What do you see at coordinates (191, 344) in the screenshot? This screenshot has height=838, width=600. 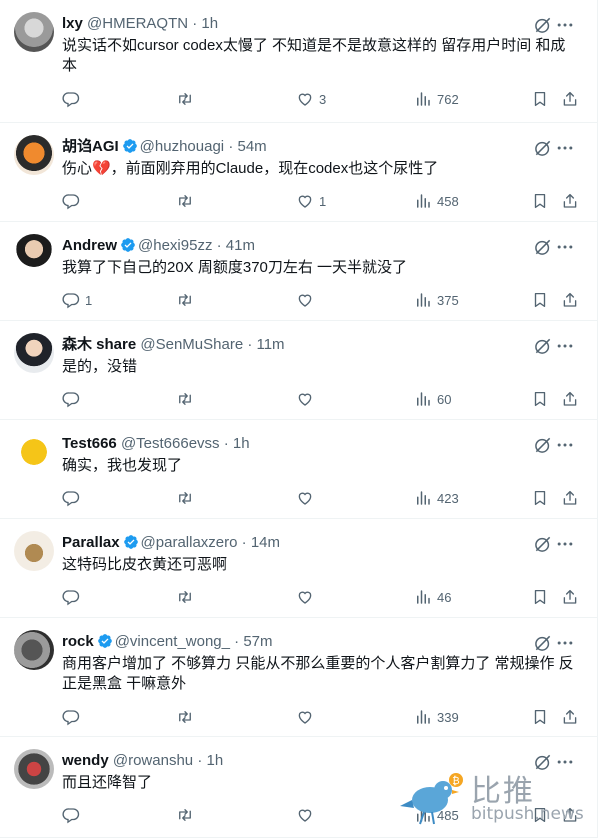 I see `user-handle: @SenMuShare` at bounding box center [191, 344].